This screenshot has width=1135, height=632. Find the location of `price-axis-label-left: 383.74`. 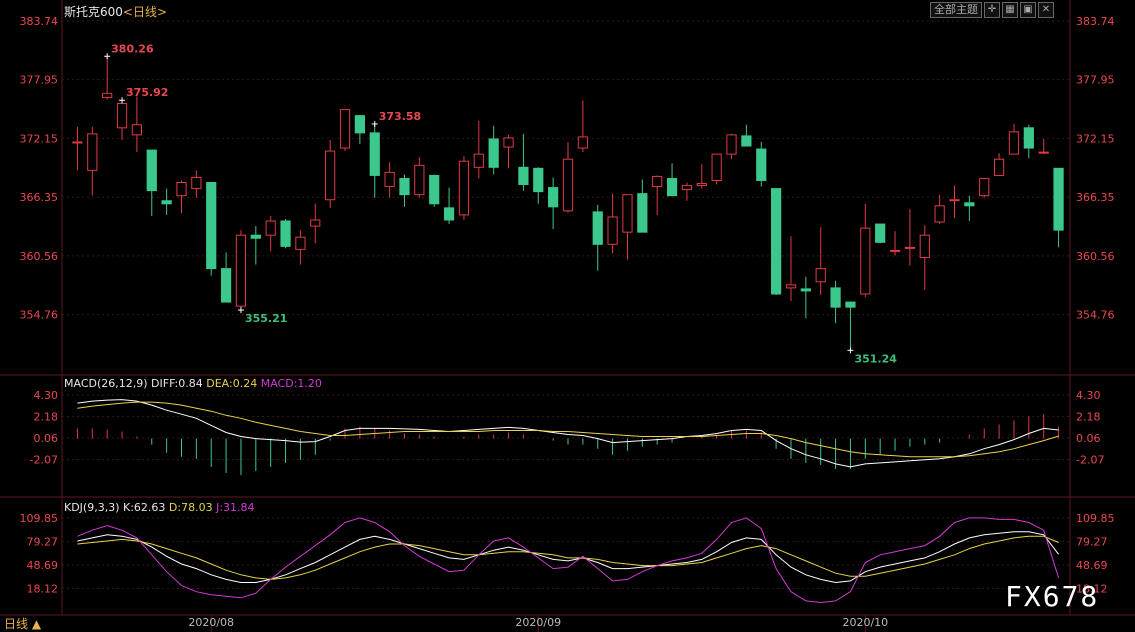

price-axis-label-left: 383.74 is located at coordinates (39, 21).